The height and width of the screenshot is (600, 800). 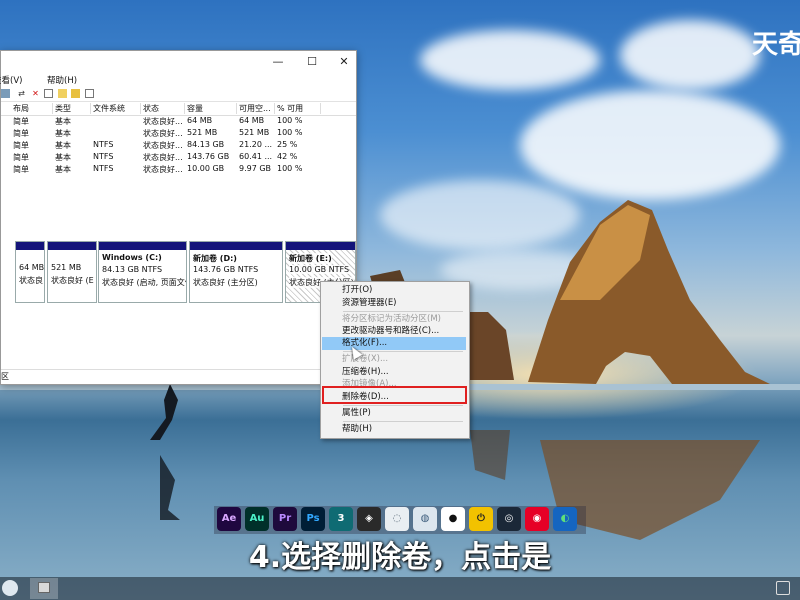 I want to click on menu-help: 帮助(H), so click(x=62, y=80).